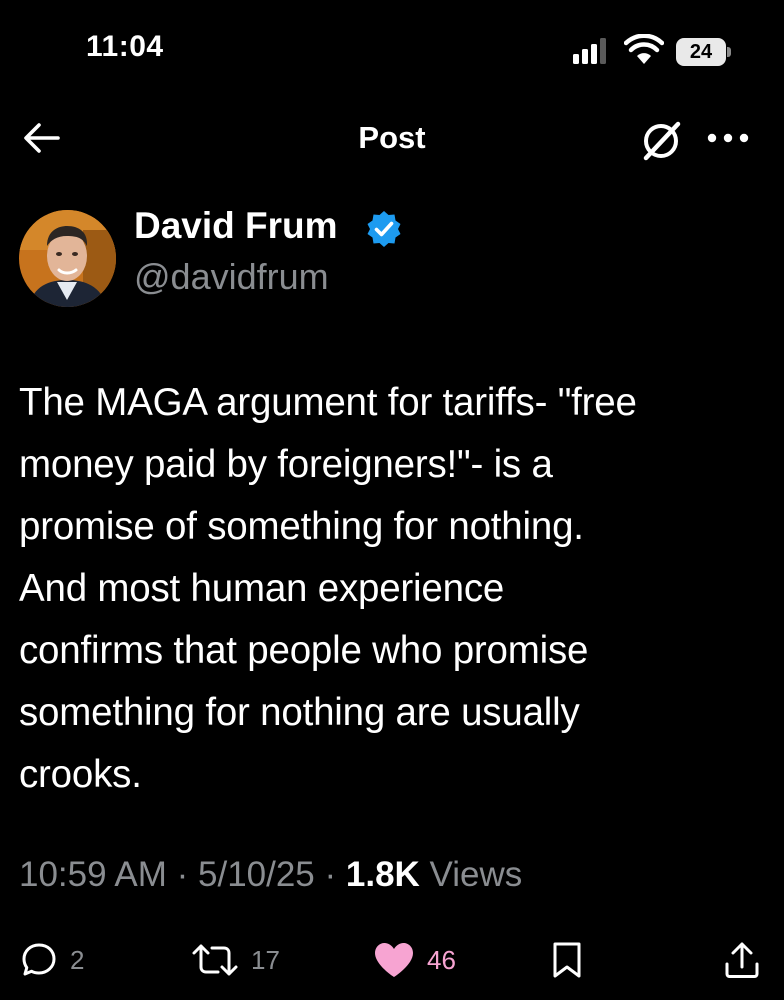  I want to click on author-name: David Frum, so click(236, 226).